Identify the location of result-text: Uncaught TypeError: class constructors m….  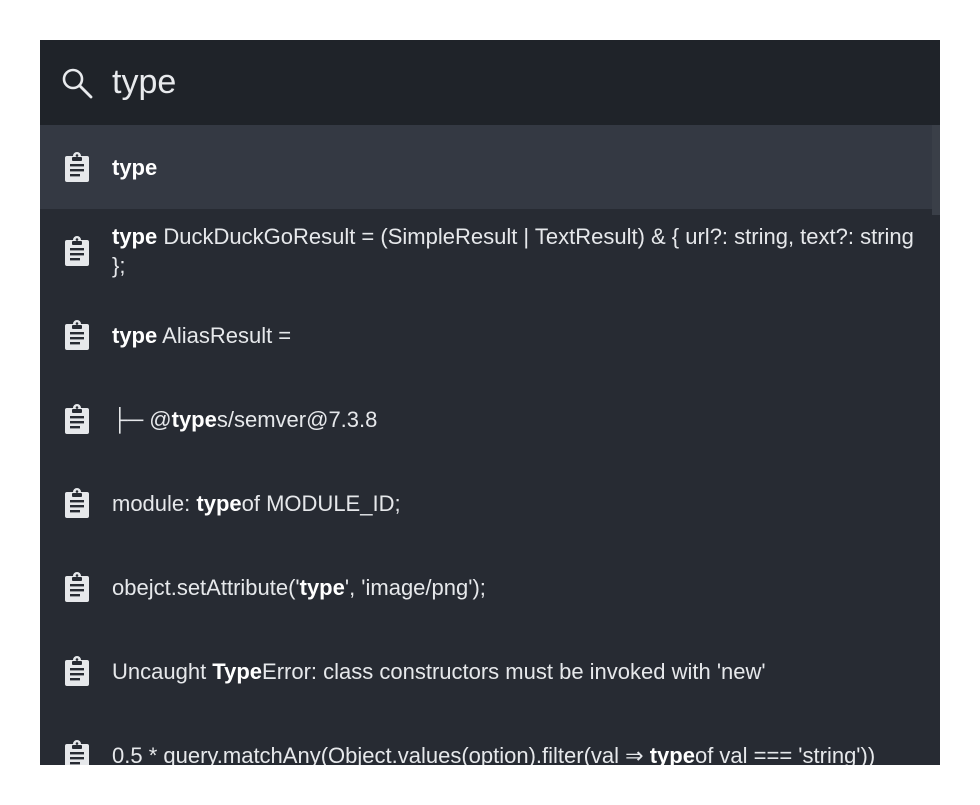
(516, 671).